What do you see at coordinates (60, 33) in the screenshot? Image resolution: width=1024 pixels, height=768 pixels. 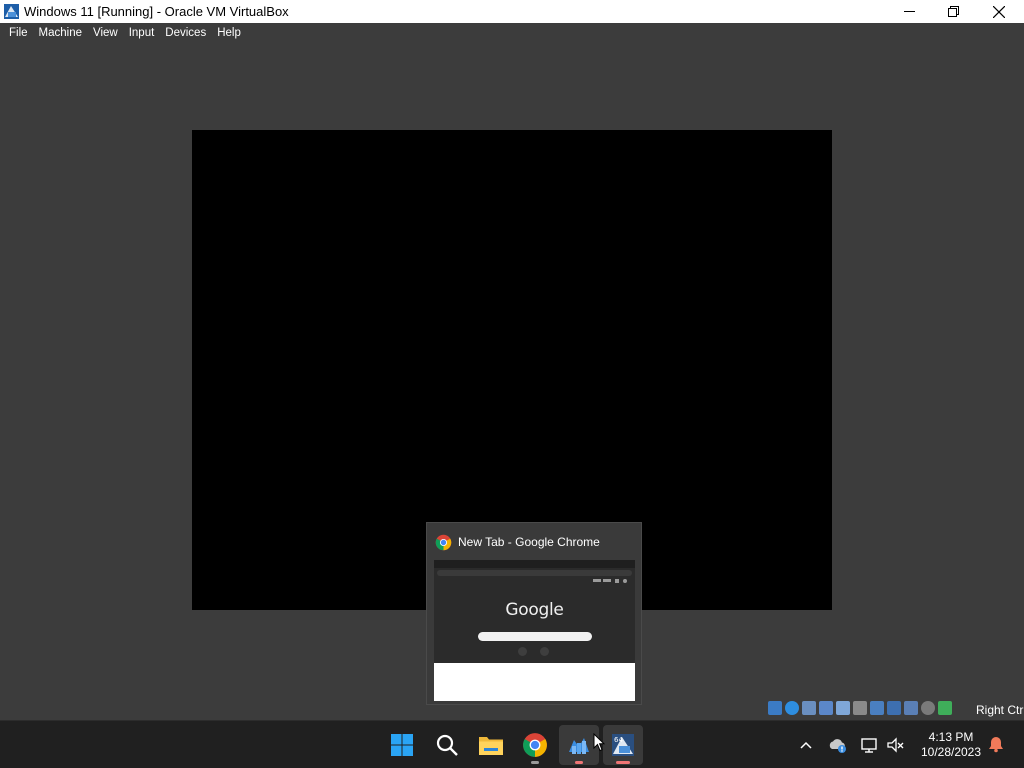 I see `menu-machine: Machine` at bounding box center [60, 33].